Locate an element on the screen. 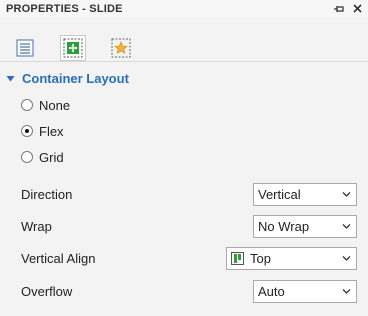 This screenshot has height=316, width=368. vertical-align-label: Vertical Align is located at coordinates (58, 258).